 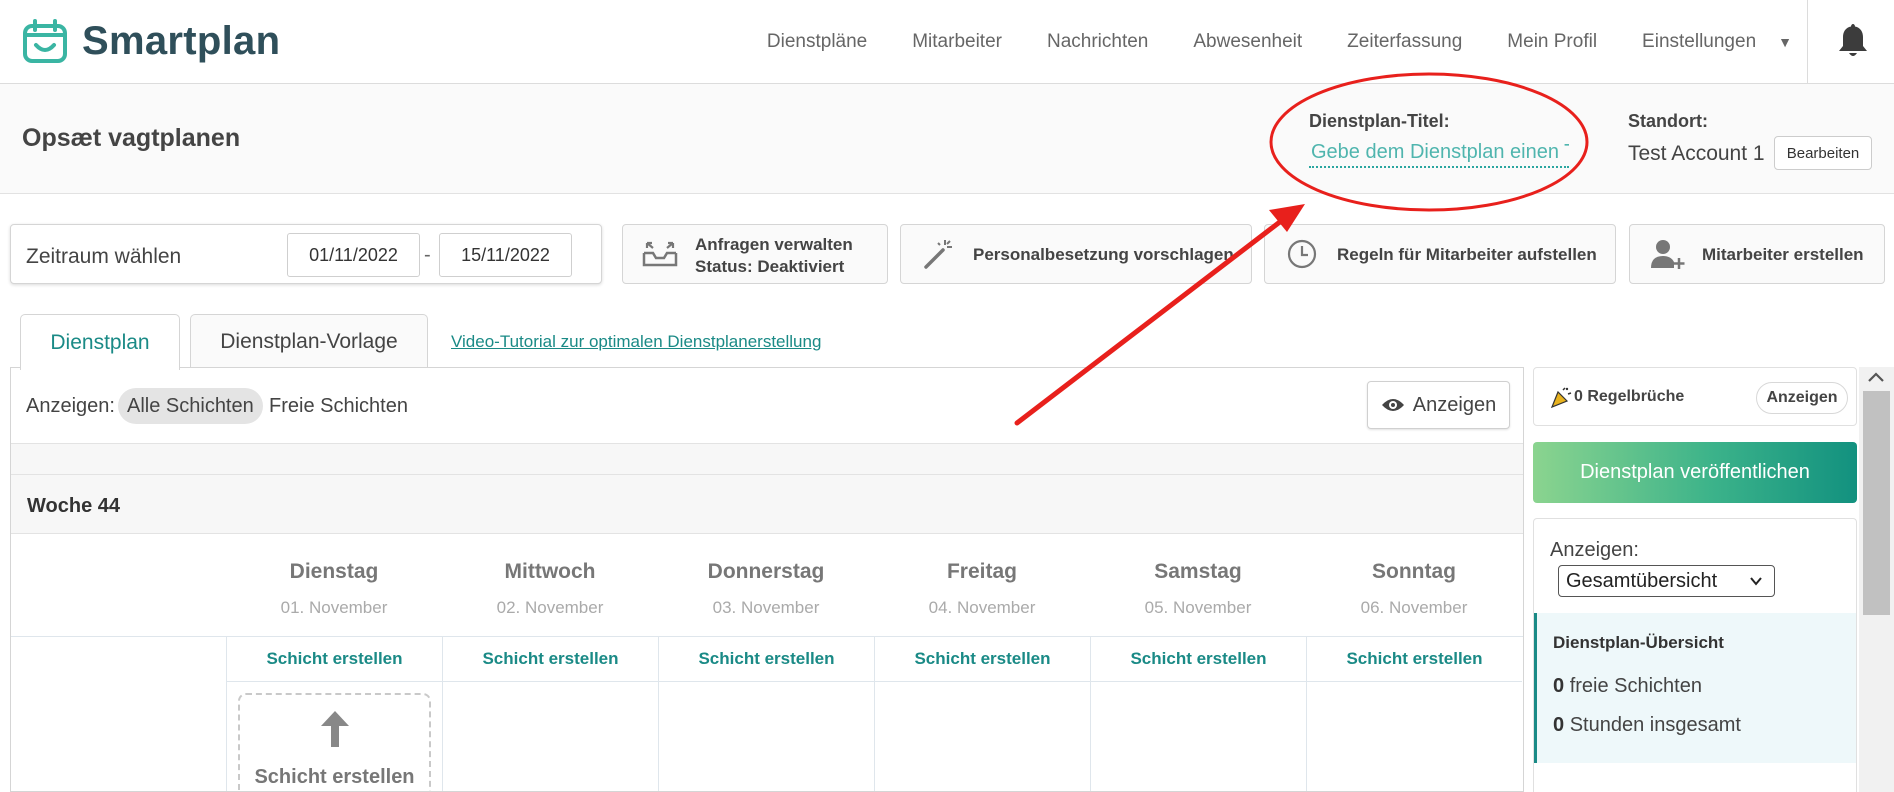 I want to click on suggest-staffing-button: Personalbesetzung vorschlagen, so click(x=1076, y=254).